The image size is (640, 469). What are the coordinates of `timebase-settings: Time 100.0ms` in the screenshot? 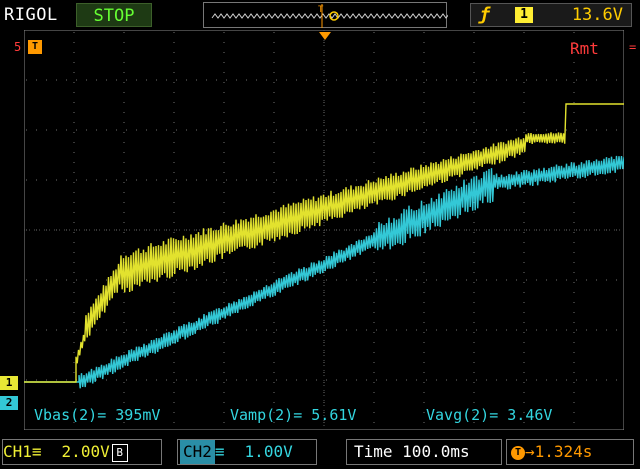 It's located at (424, 452).